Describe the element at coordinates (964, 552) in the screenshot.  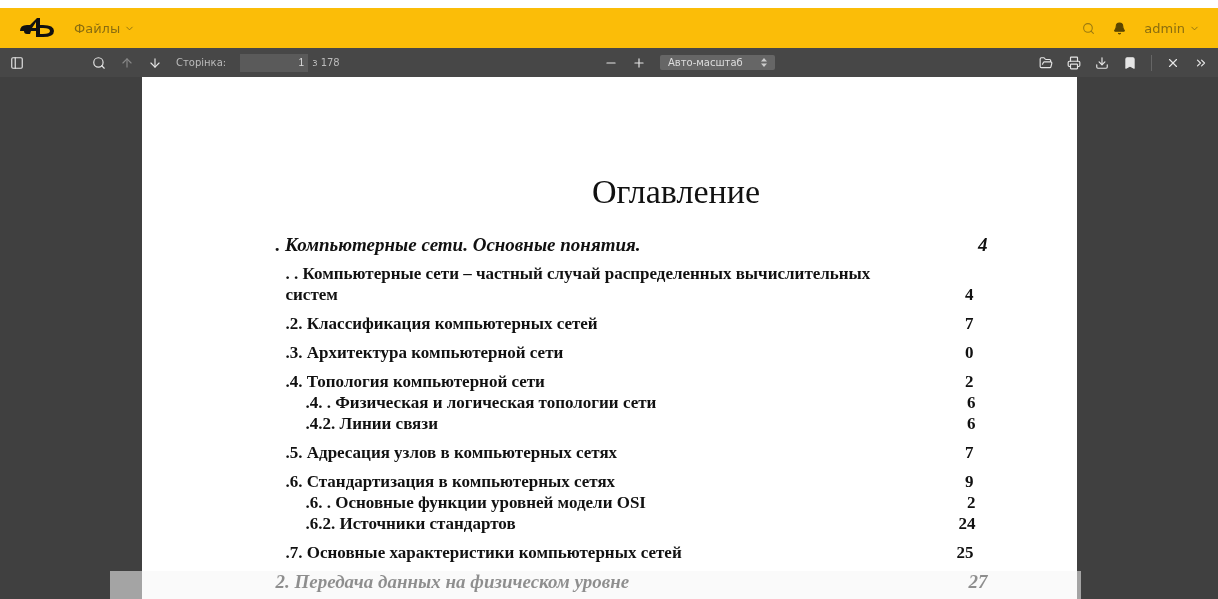
I see `toc-page-number: 25` at that location.